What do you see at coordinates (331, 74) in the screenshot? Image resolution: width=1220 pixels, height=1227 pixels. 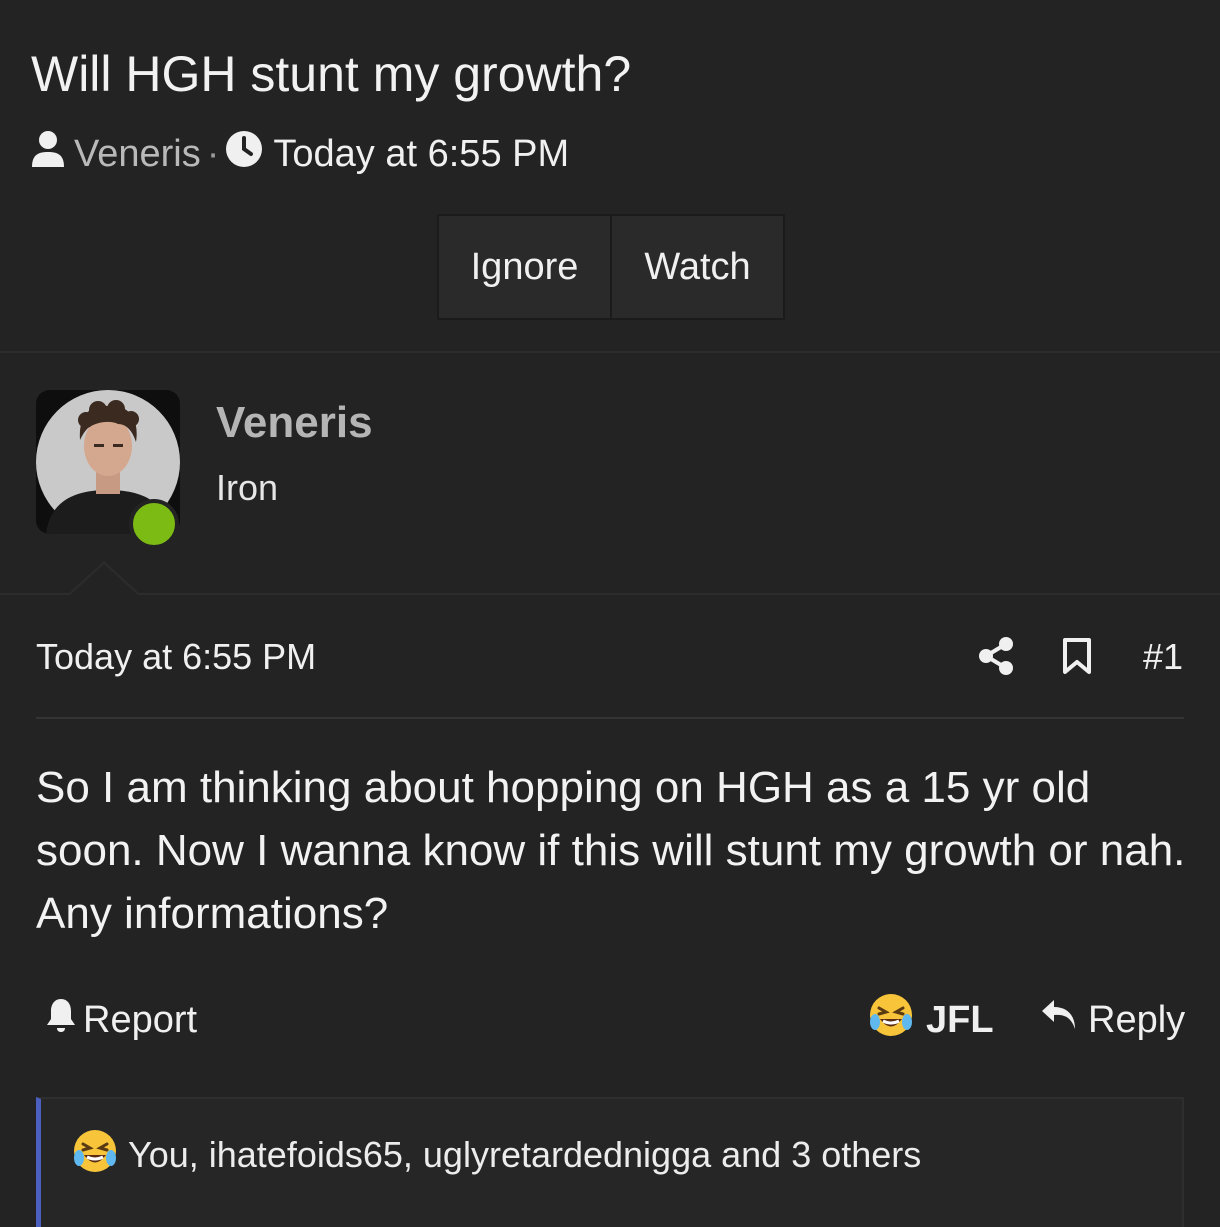 I see `thread-title: Will HGH stunt my growth?` at bounding box center [331, 74].